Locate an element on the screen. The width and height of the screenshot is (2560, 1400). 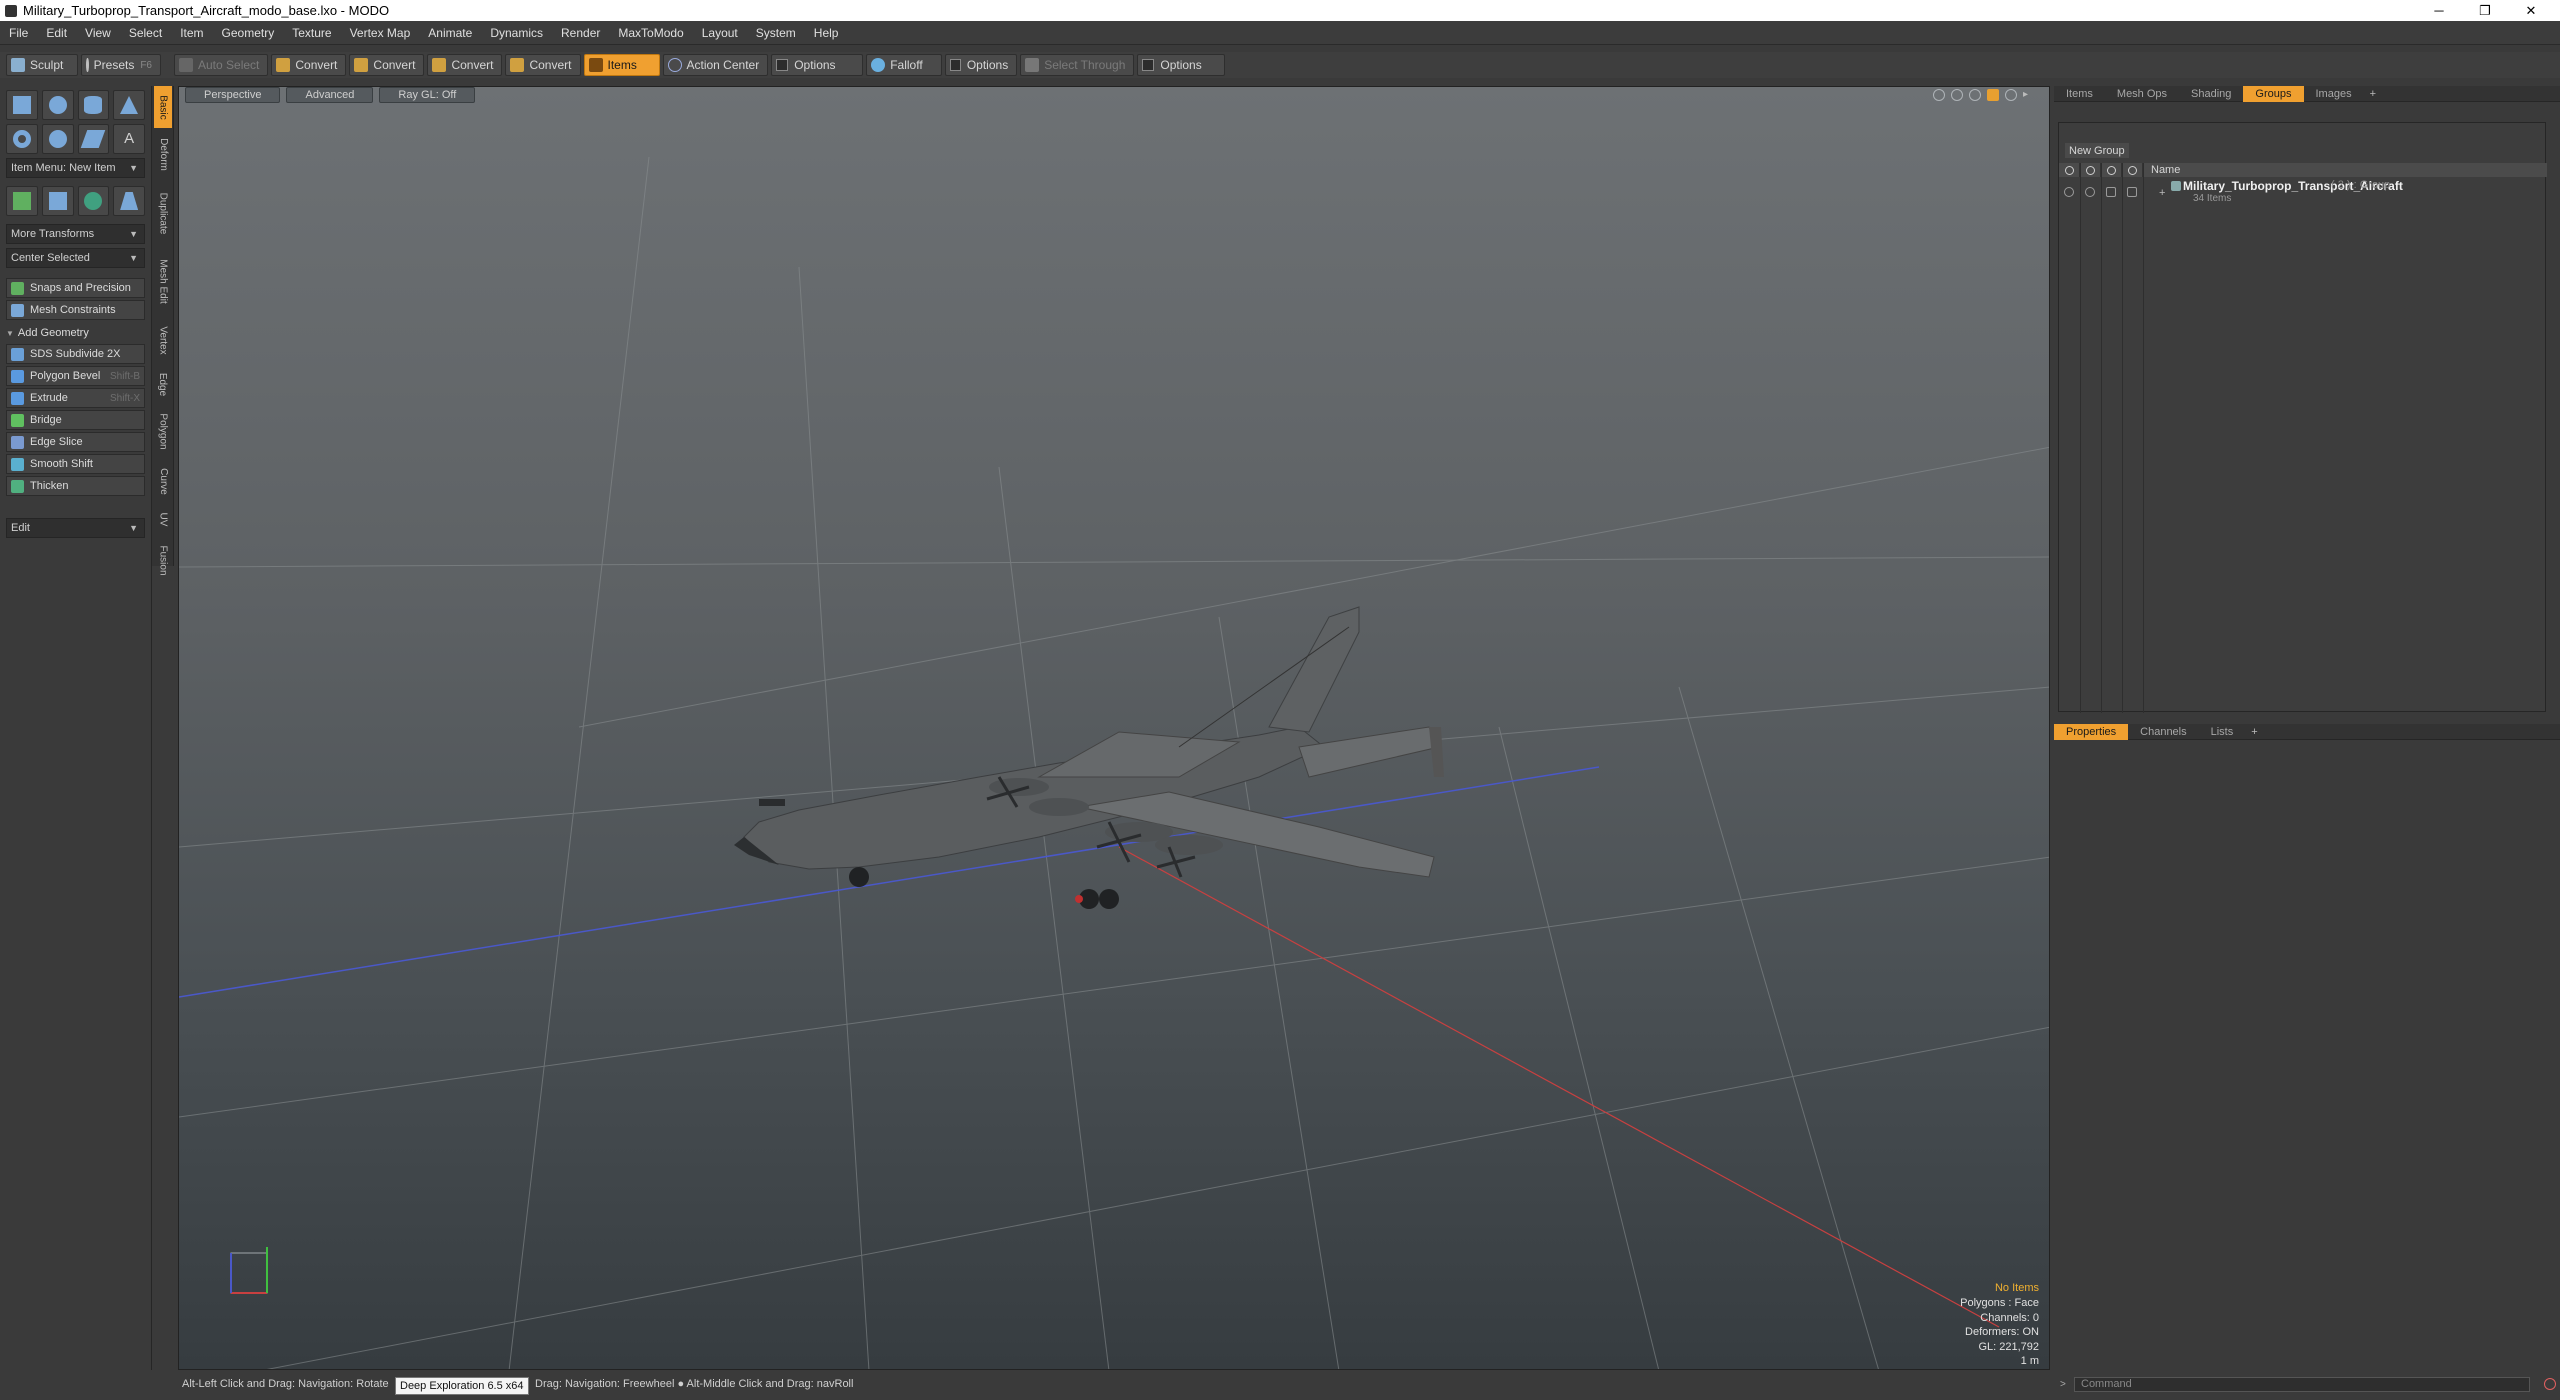
locator-button is located at coordinates (22, 201).